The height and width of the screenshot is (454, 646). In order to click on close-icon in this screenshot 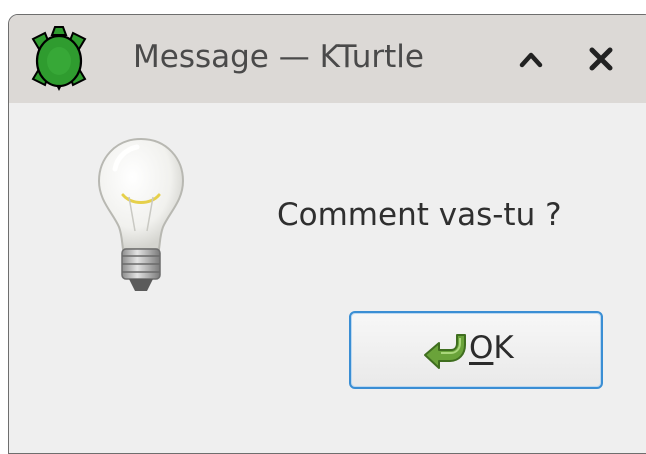, I will do `click(601, 59)`.